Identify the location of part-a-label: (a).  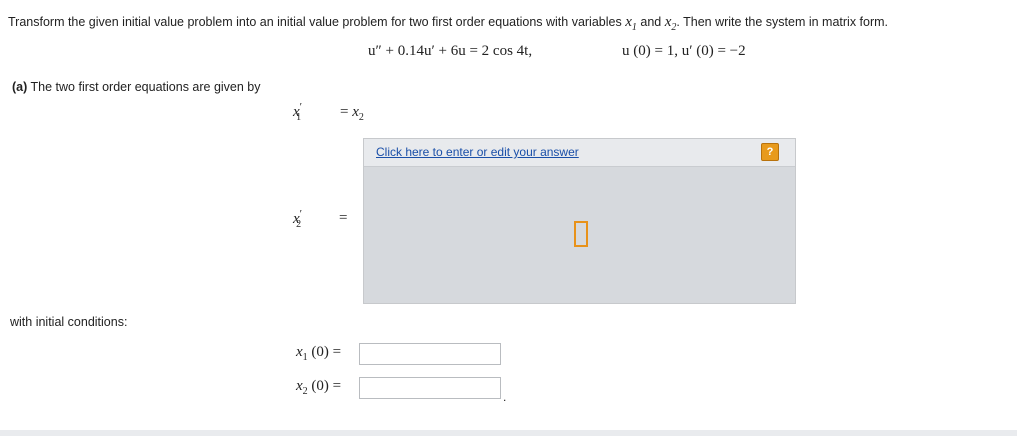
(20, 87).